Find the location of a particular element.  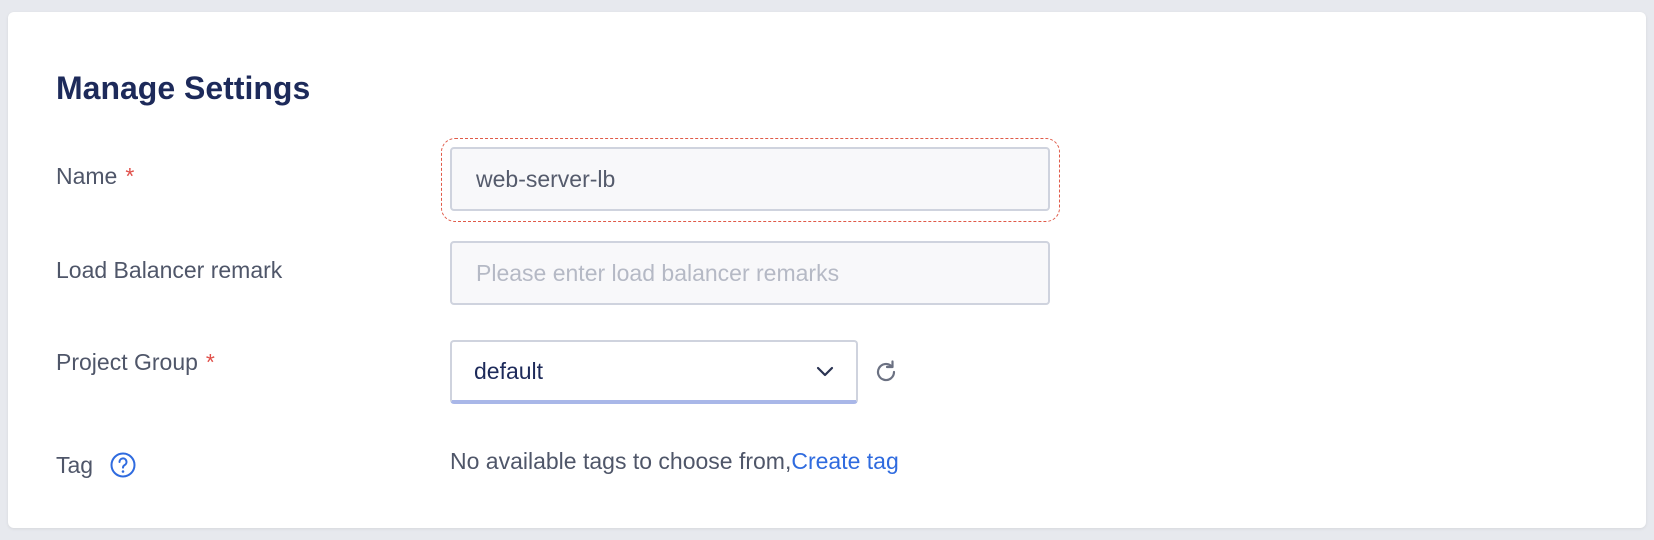

create-tag-link: Create tag is located at coordinates (844, 461).